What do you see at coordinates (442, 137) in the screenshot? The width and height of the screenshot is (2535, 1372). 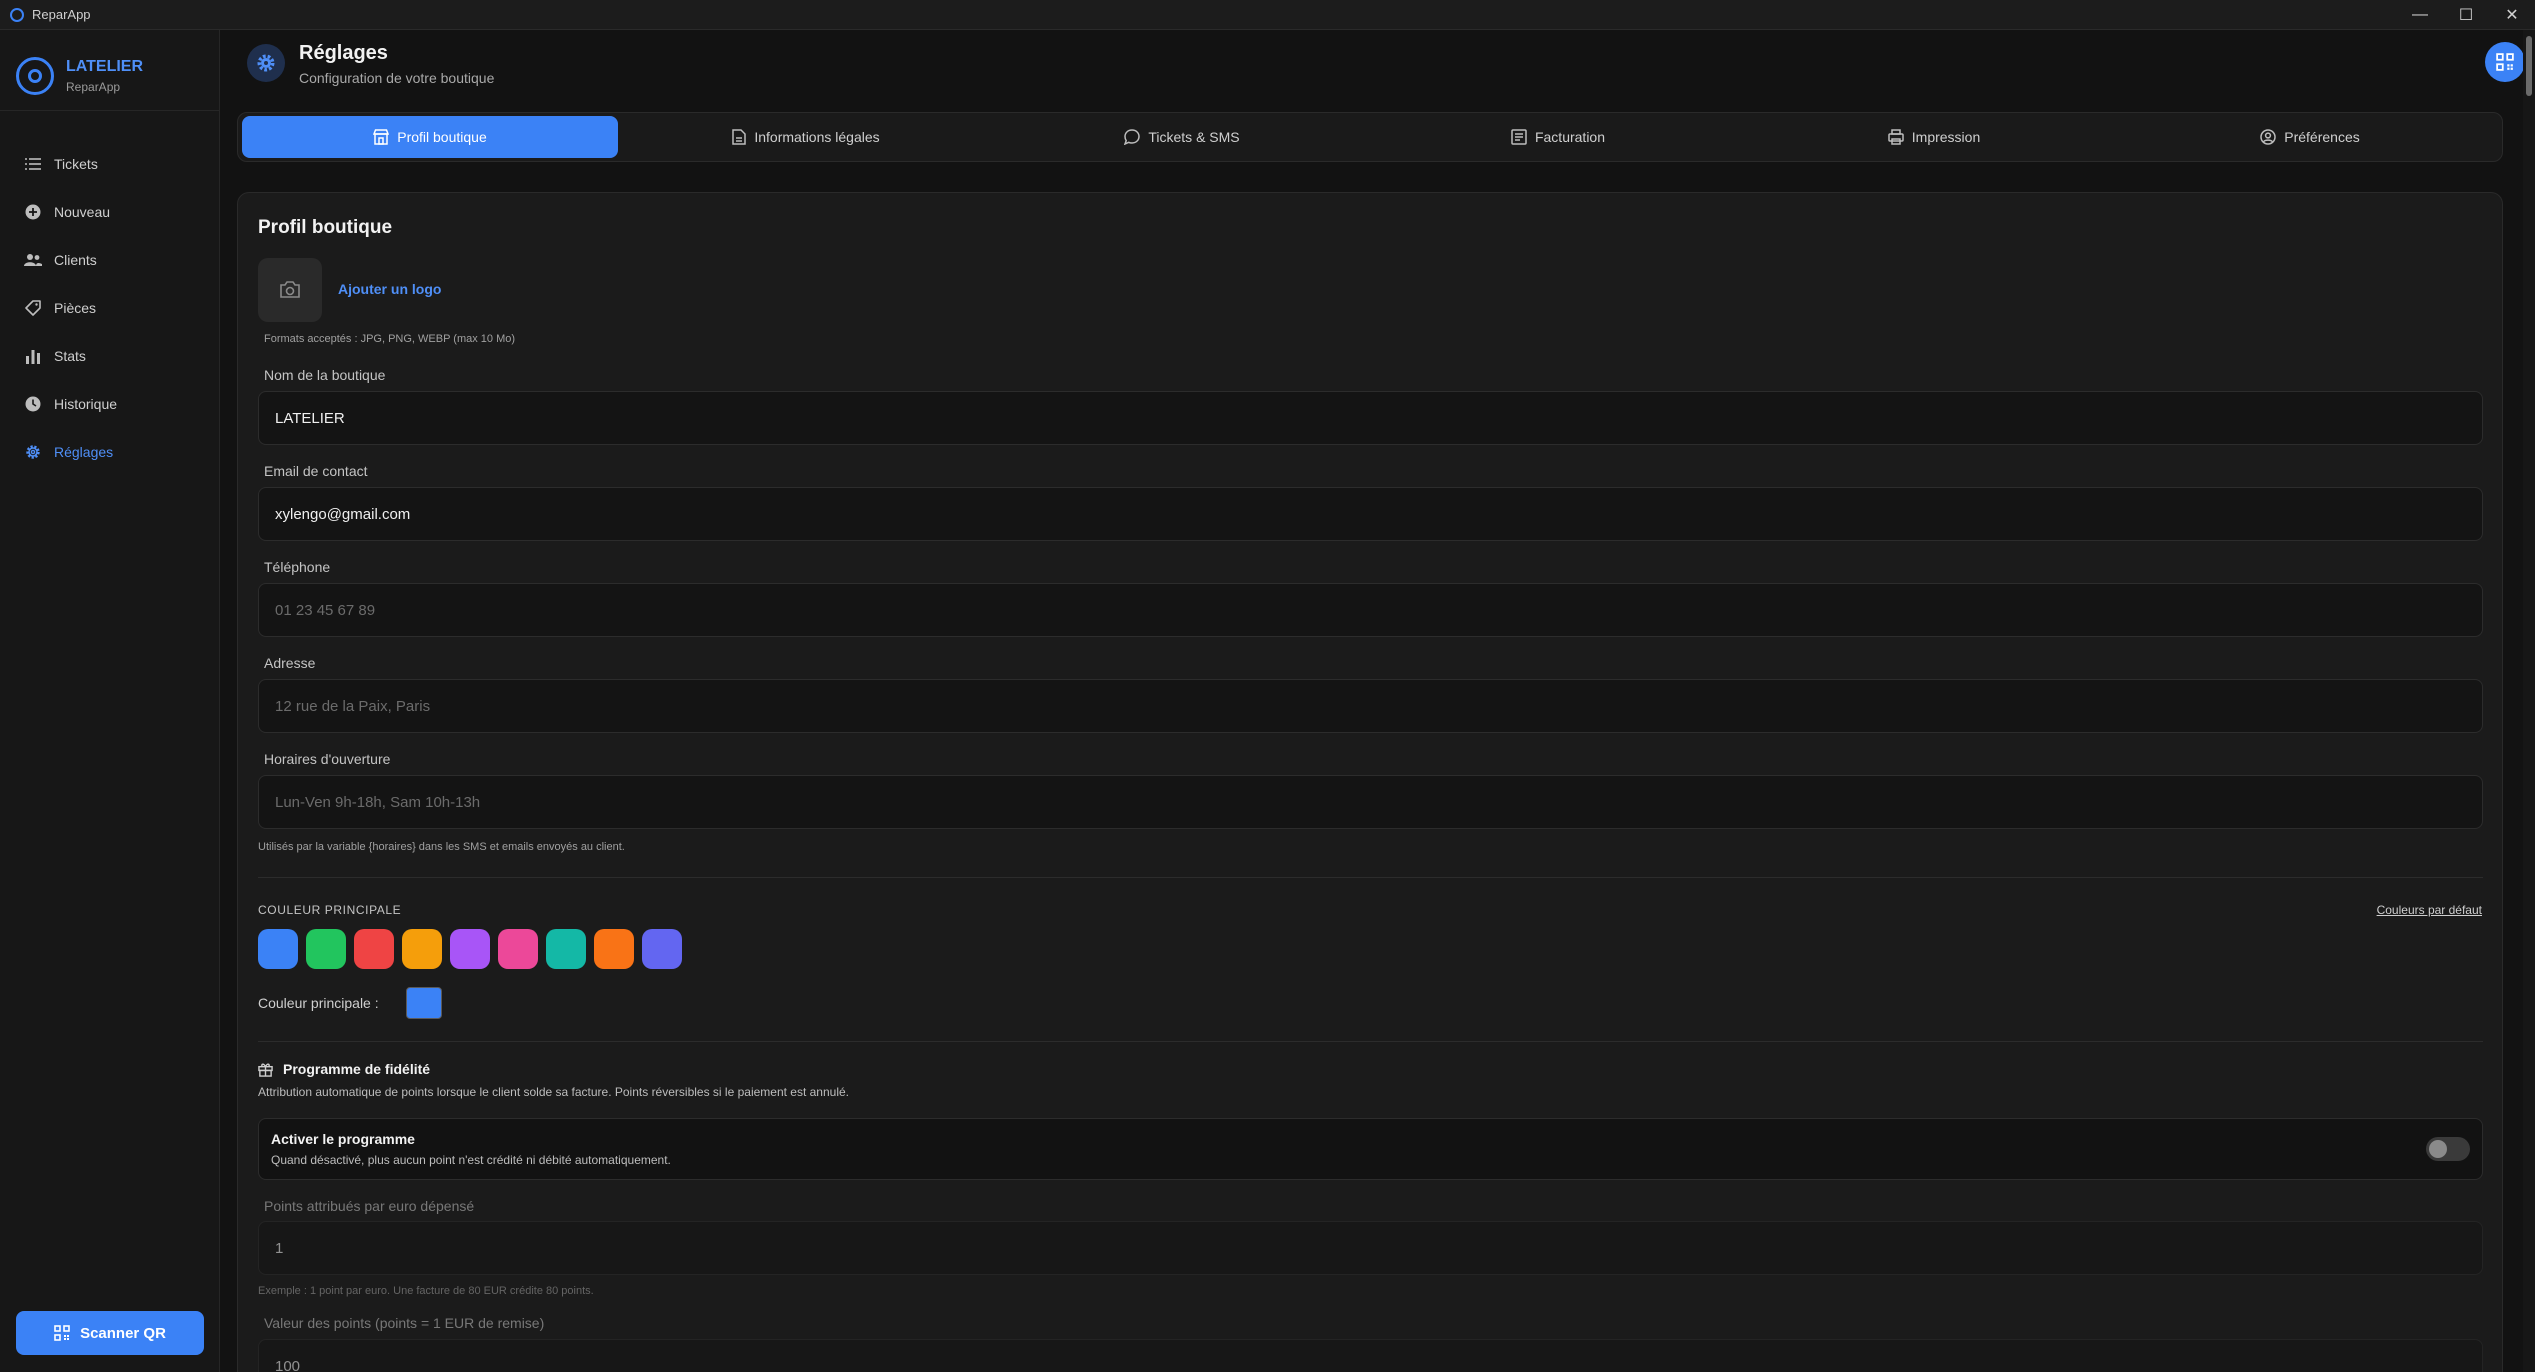 I see `tab-label: Profil boutique` at bounding box center [442, 137].